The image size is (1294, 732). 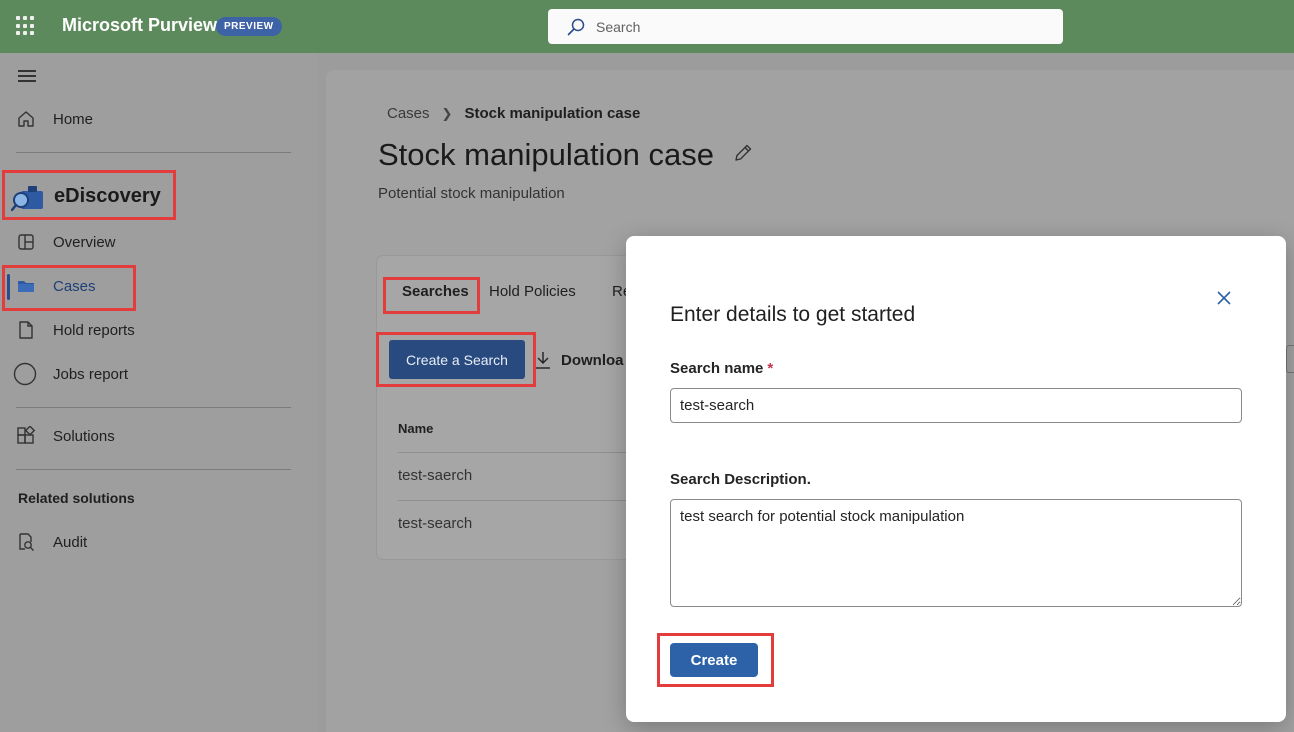 What do you see at coordinates (150, 330) in the screenshot?
I see `sidebar-item-hold-reports: Hold reports` at bounding box center [150, 330].